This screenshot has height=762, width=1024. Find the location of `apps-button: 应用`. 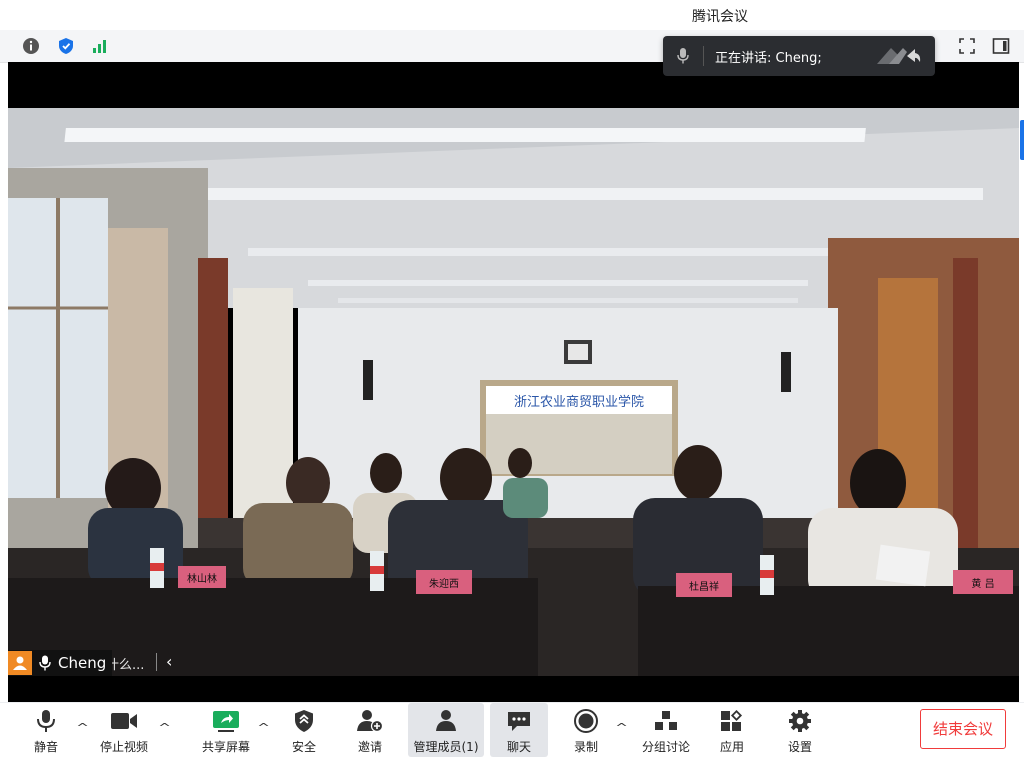

apps-button: 应用 is located at coordinates (732, 730).